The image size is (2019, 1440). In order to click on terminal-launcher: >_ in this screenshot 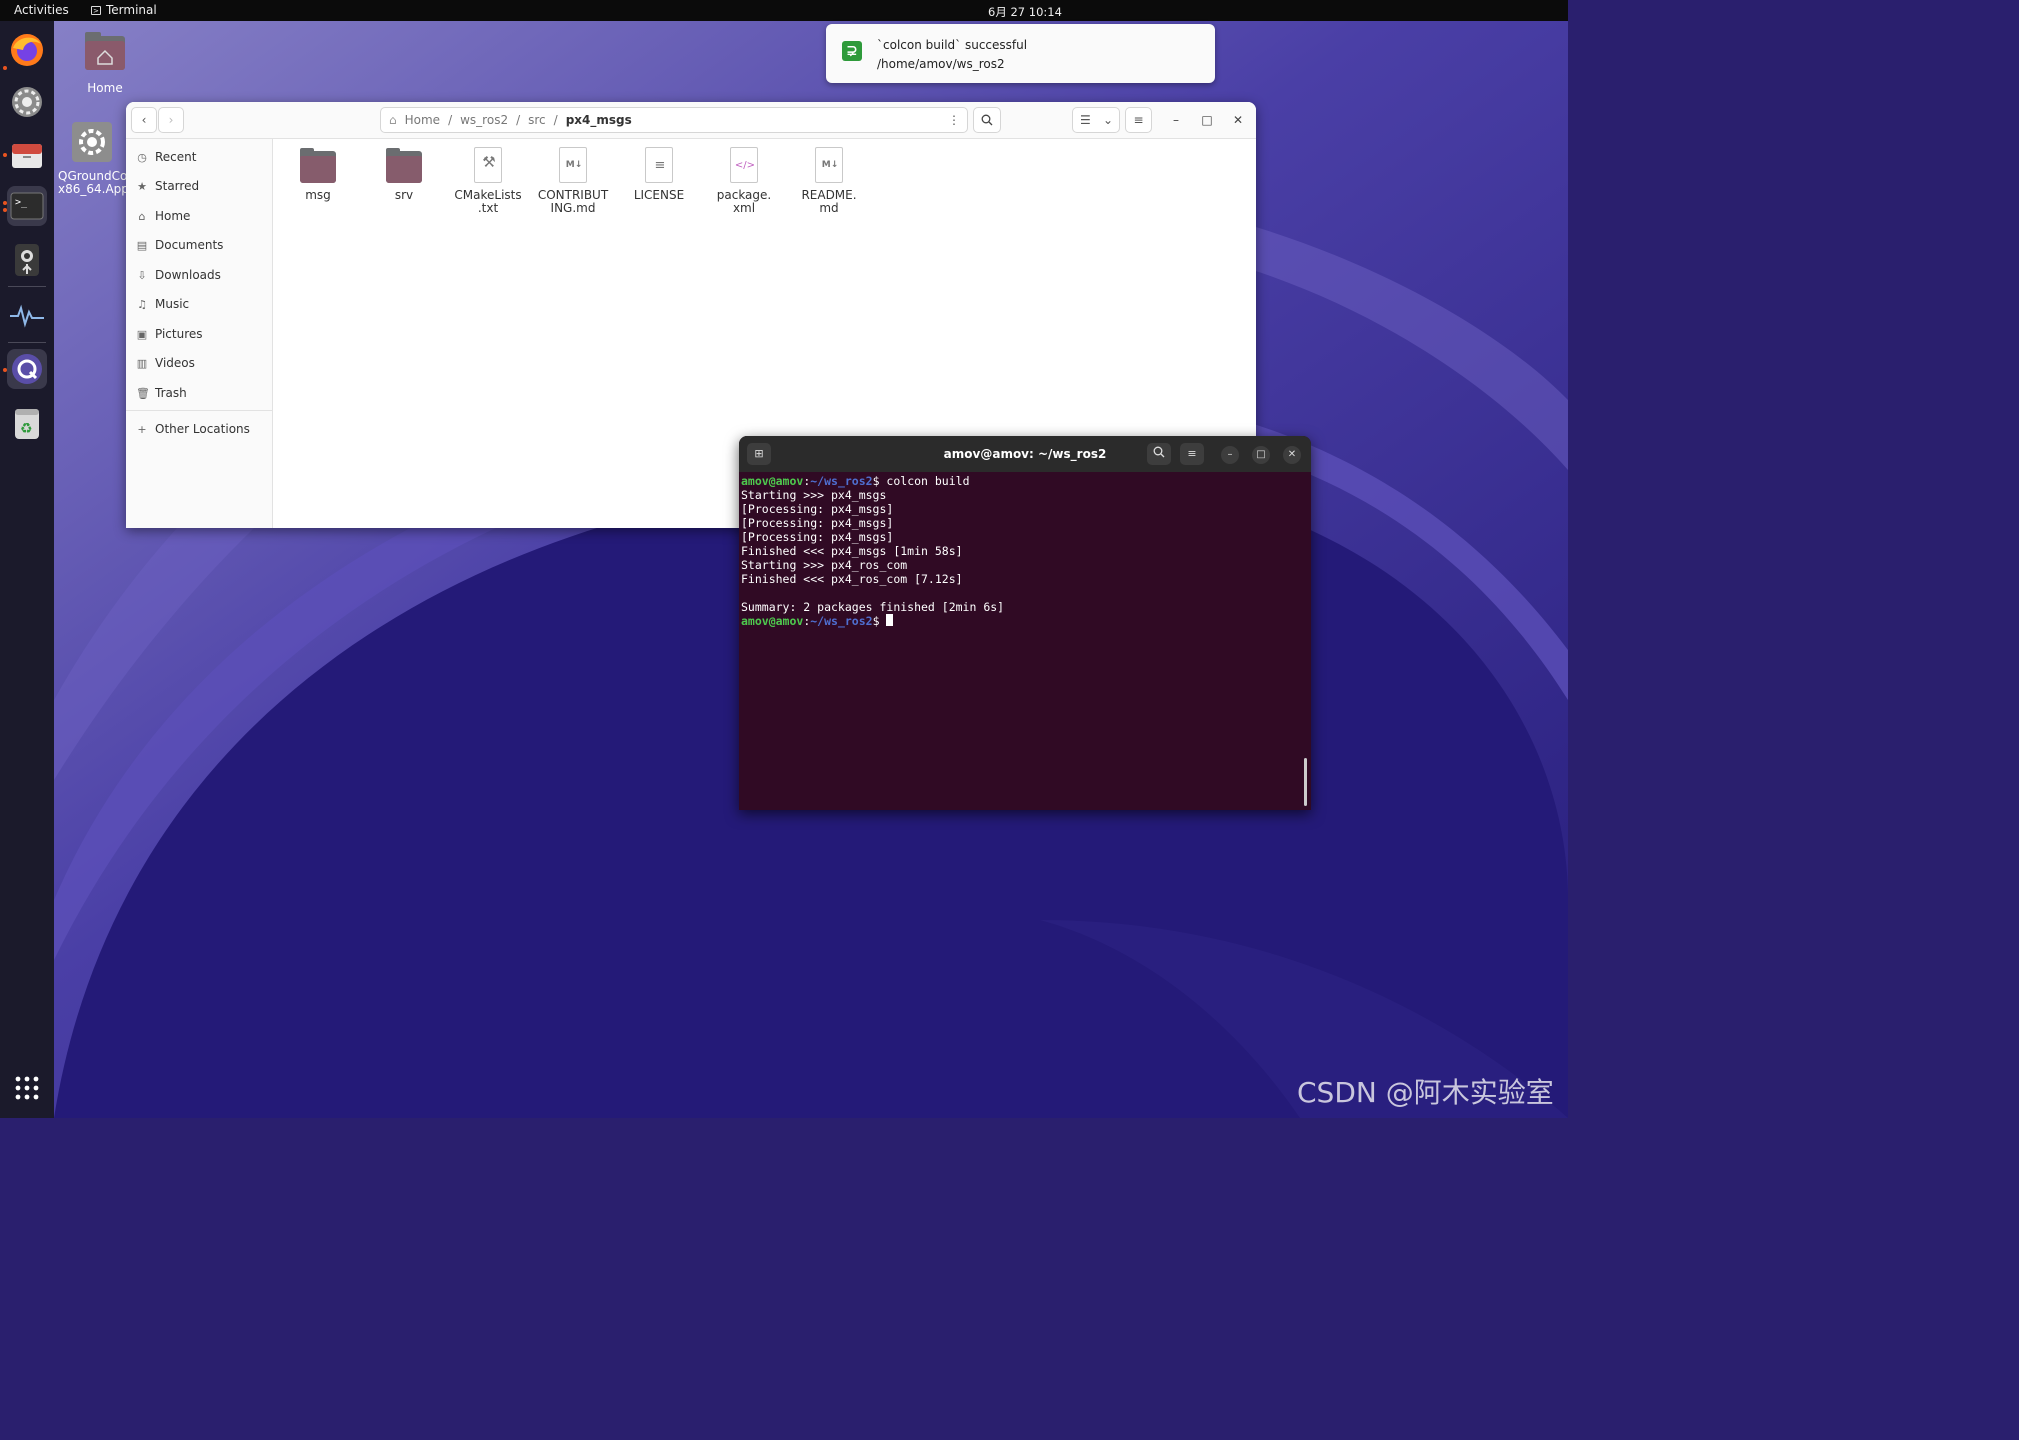, I will do `click(27, 206)`.